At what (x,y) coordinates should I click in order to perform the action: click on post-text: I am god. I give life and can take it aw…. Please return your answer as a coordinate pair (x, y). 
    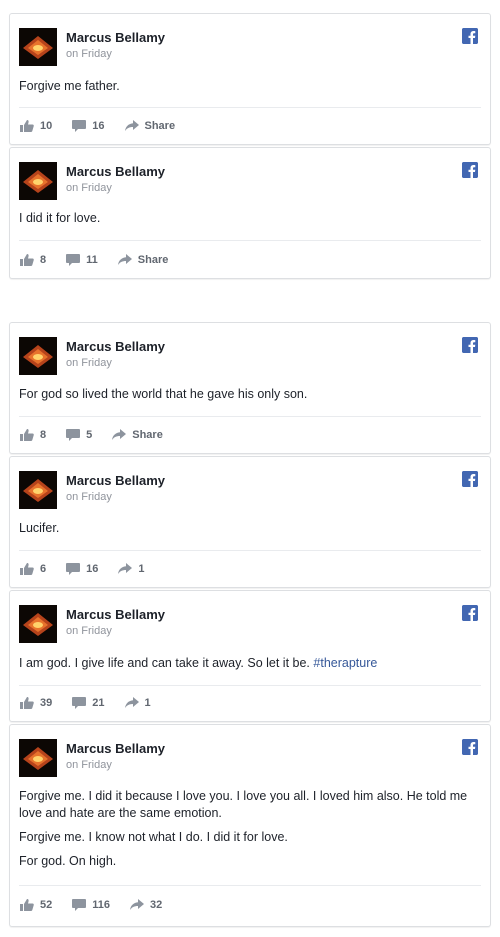
    Looking at the image, I should click on (248, 667).